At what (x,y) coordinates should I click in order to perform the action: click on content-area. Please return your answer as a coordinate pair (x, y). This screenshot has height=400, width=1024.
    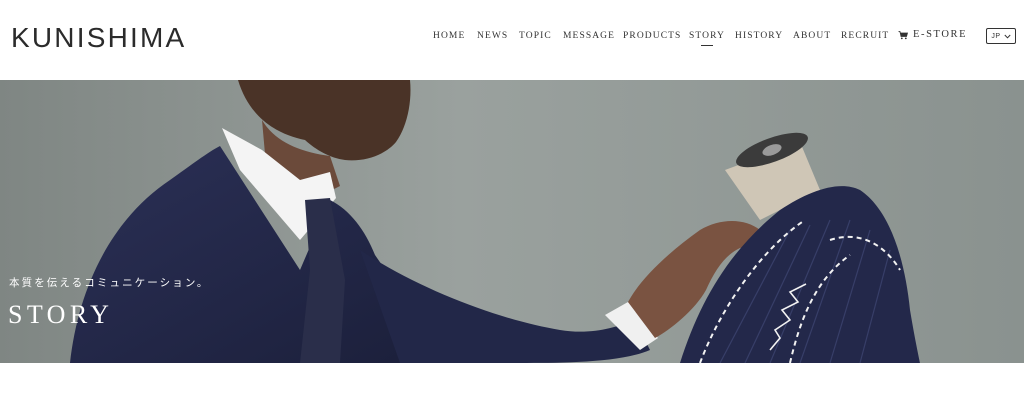
    Looking at the image, I should click on (512, 381).